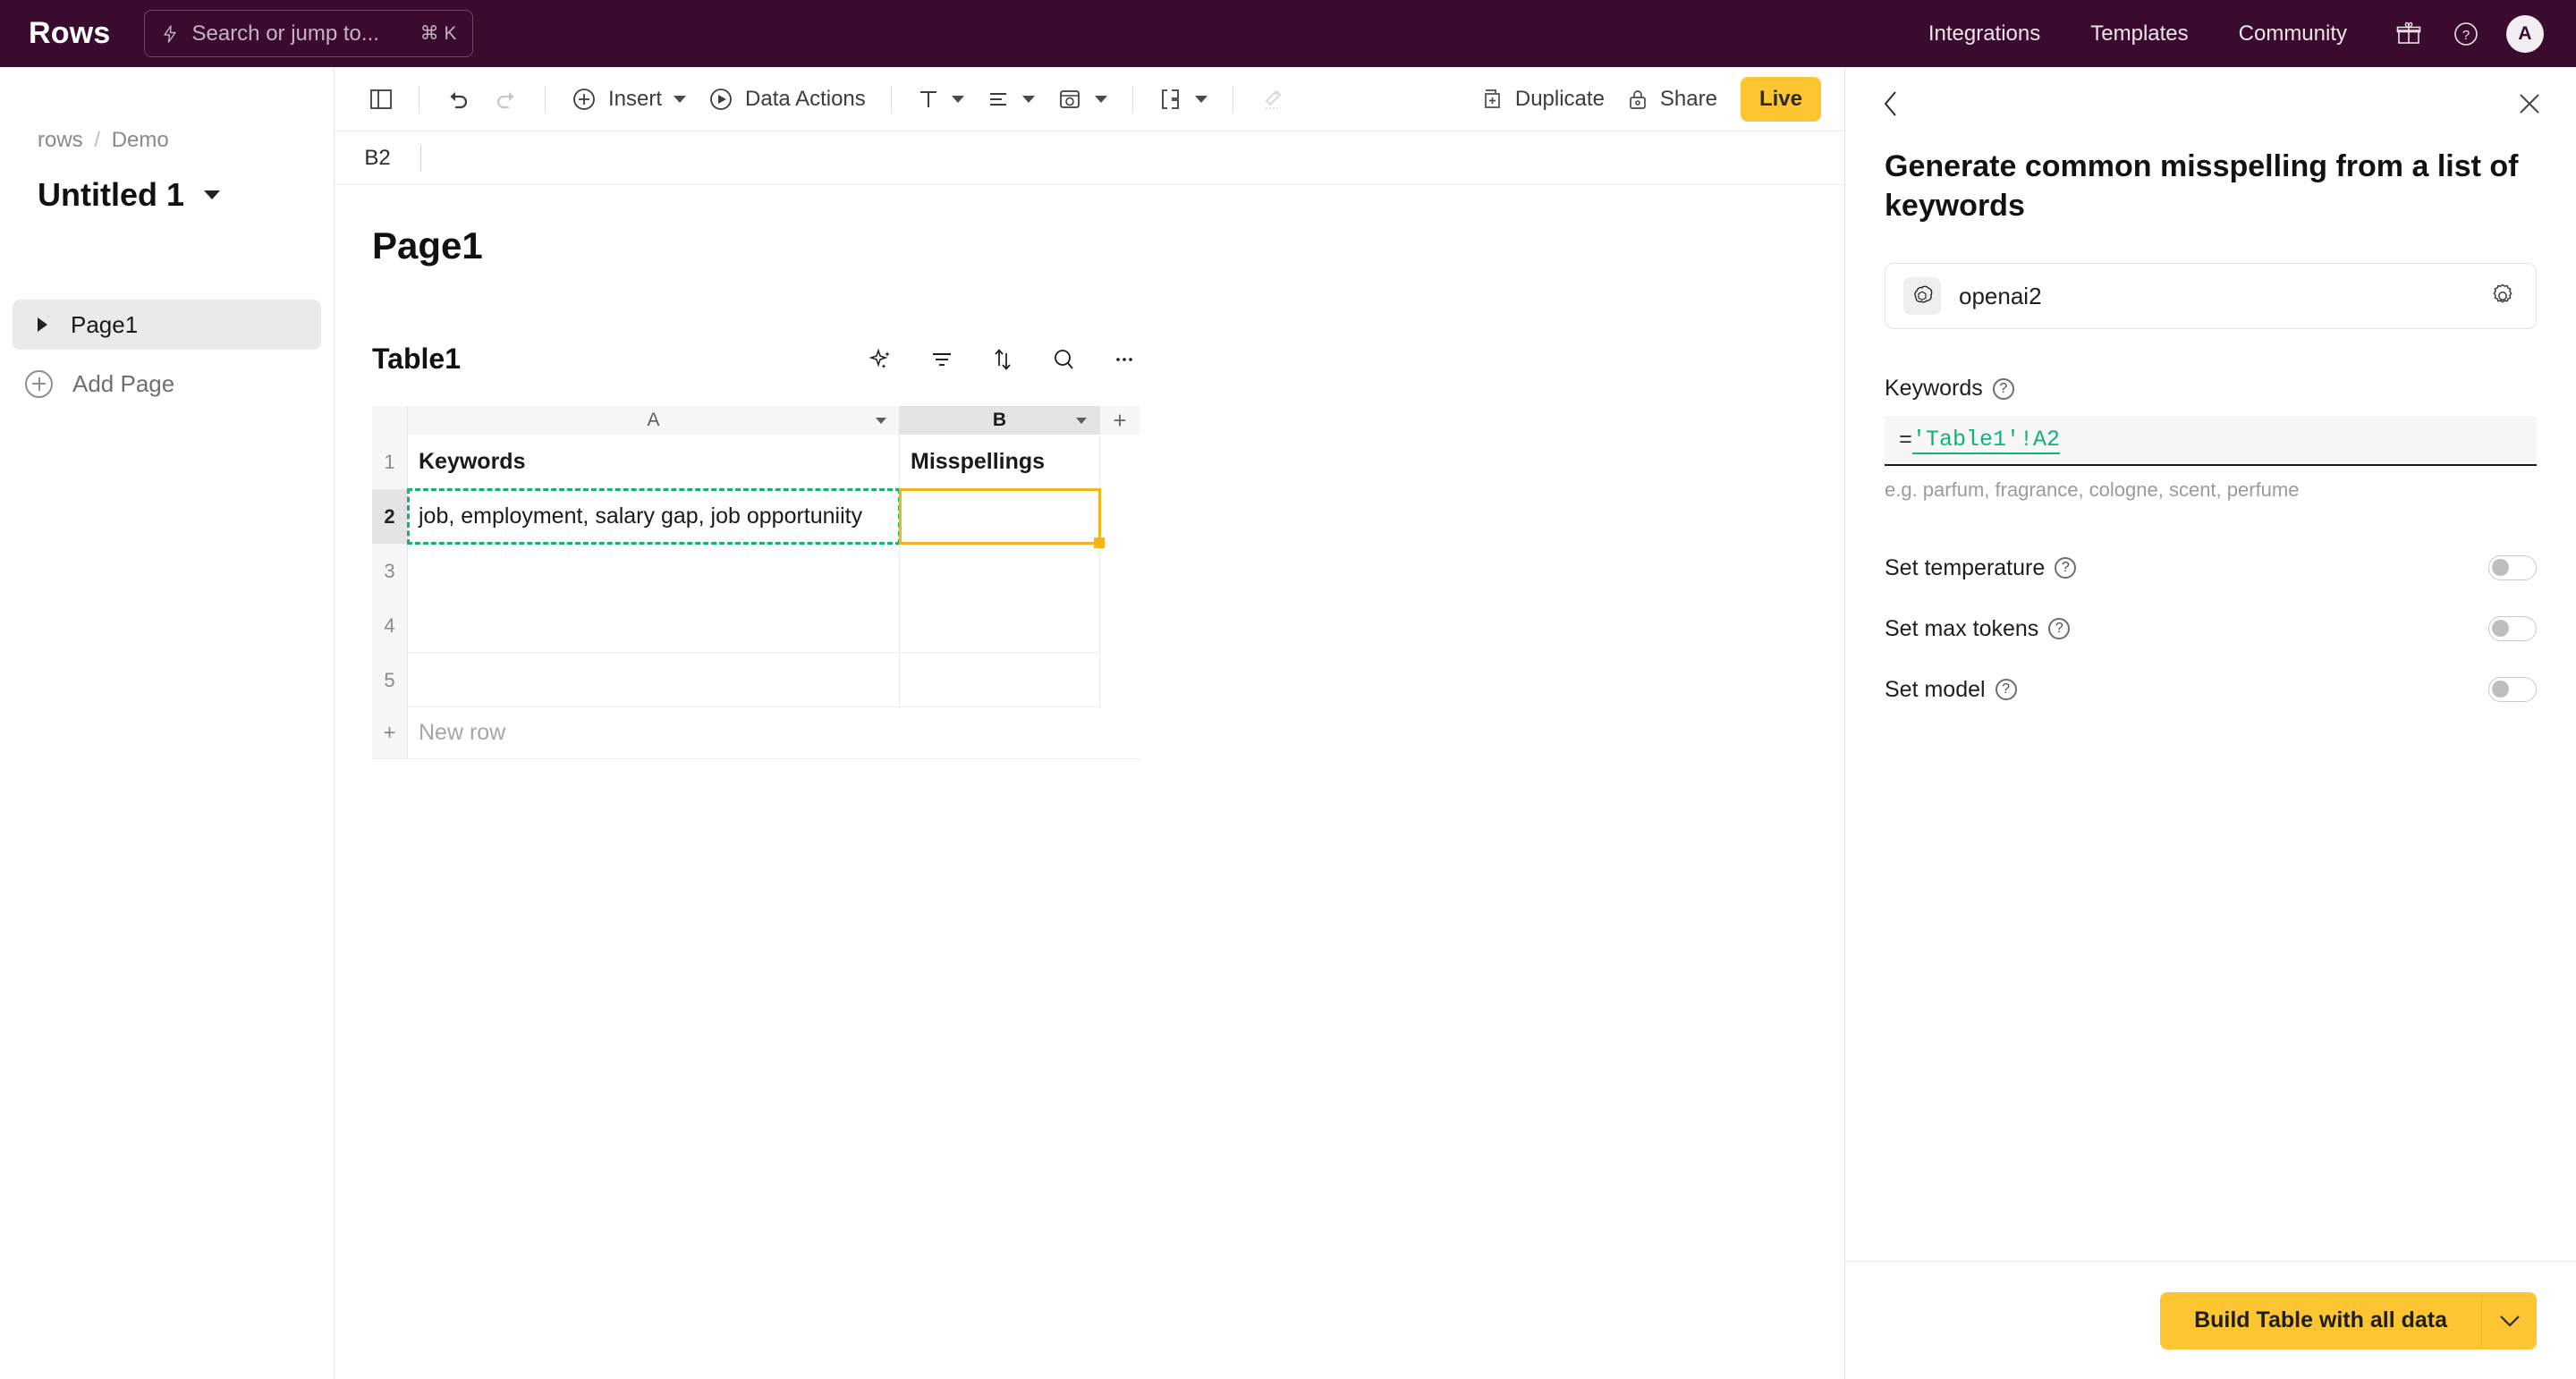 This screenshot has height=1379, width=2576. I want to click on avatar: A, so click(2525, 33).